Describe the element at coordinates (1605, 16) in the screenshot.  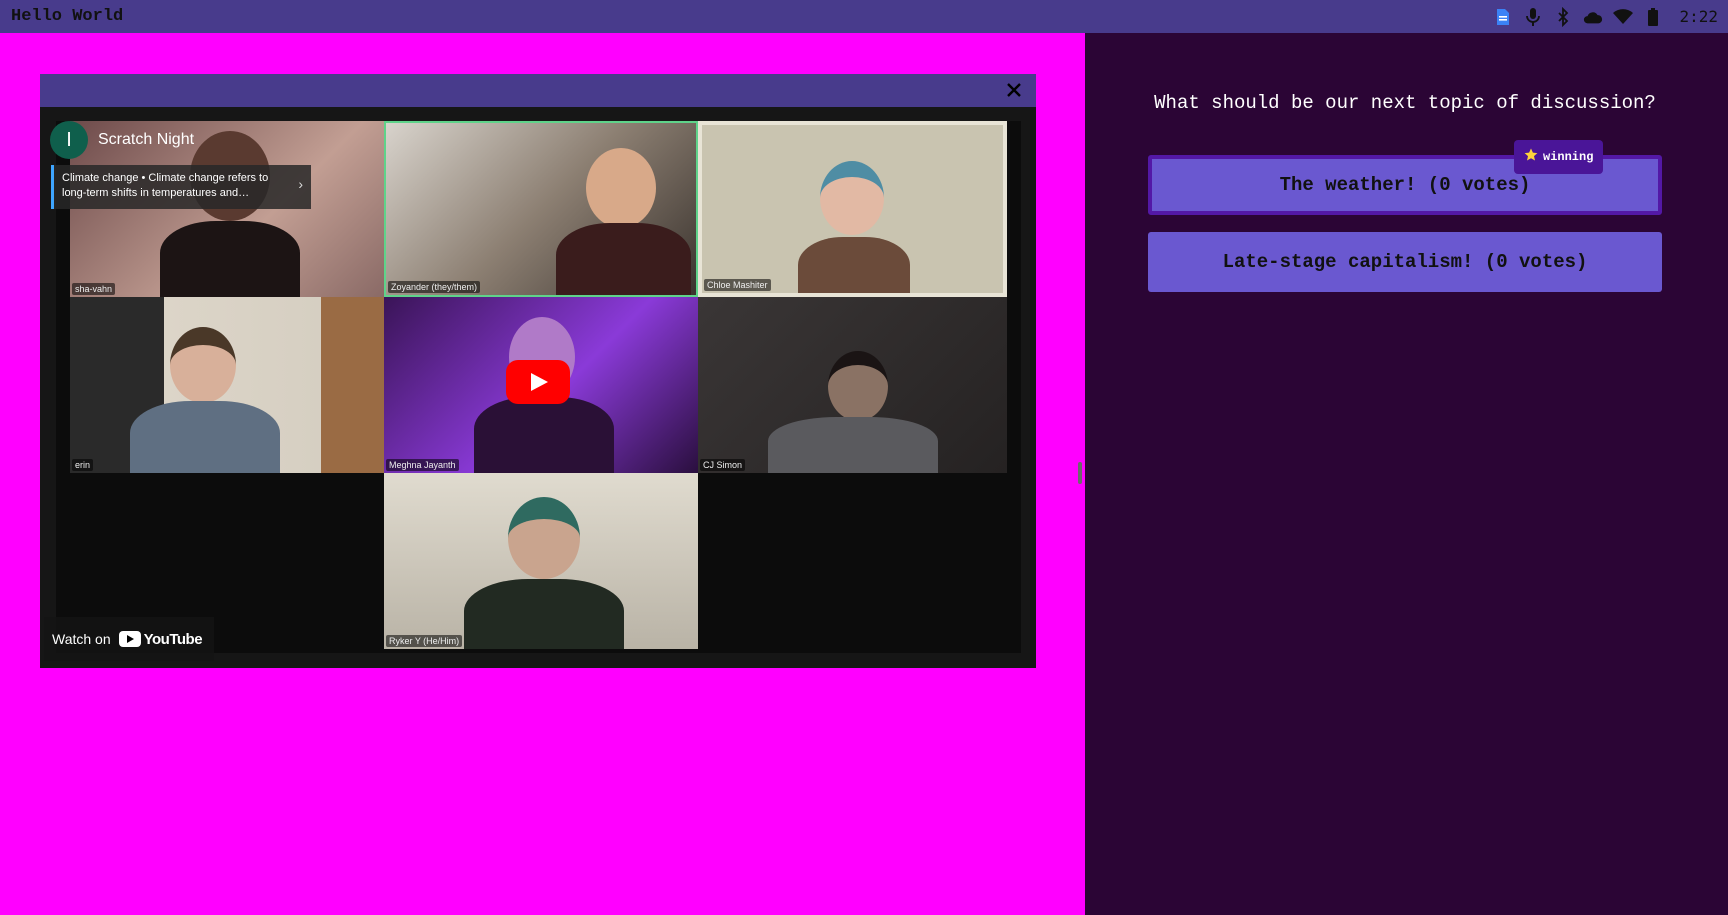
I see `system-tray: 2:22` at that location.